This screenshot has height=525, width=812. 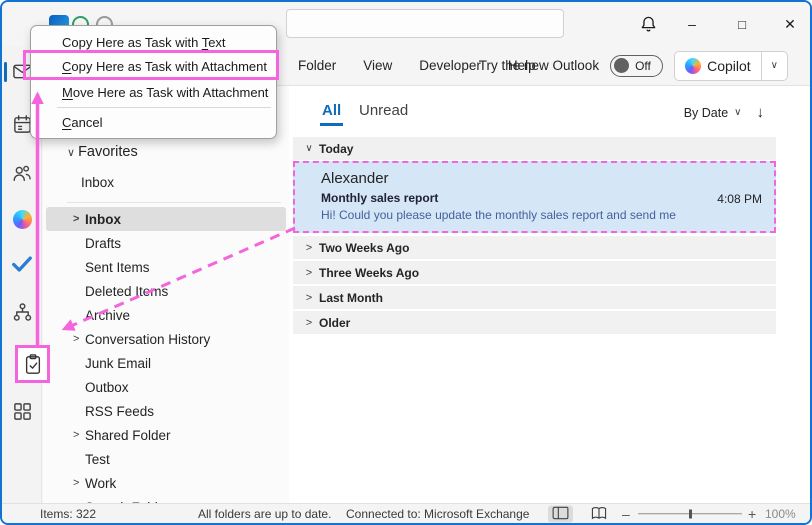 What do you see at coordinates (693, 65) in the screenshot?
I see `copilot-icon` at bounding box center [693, 65].